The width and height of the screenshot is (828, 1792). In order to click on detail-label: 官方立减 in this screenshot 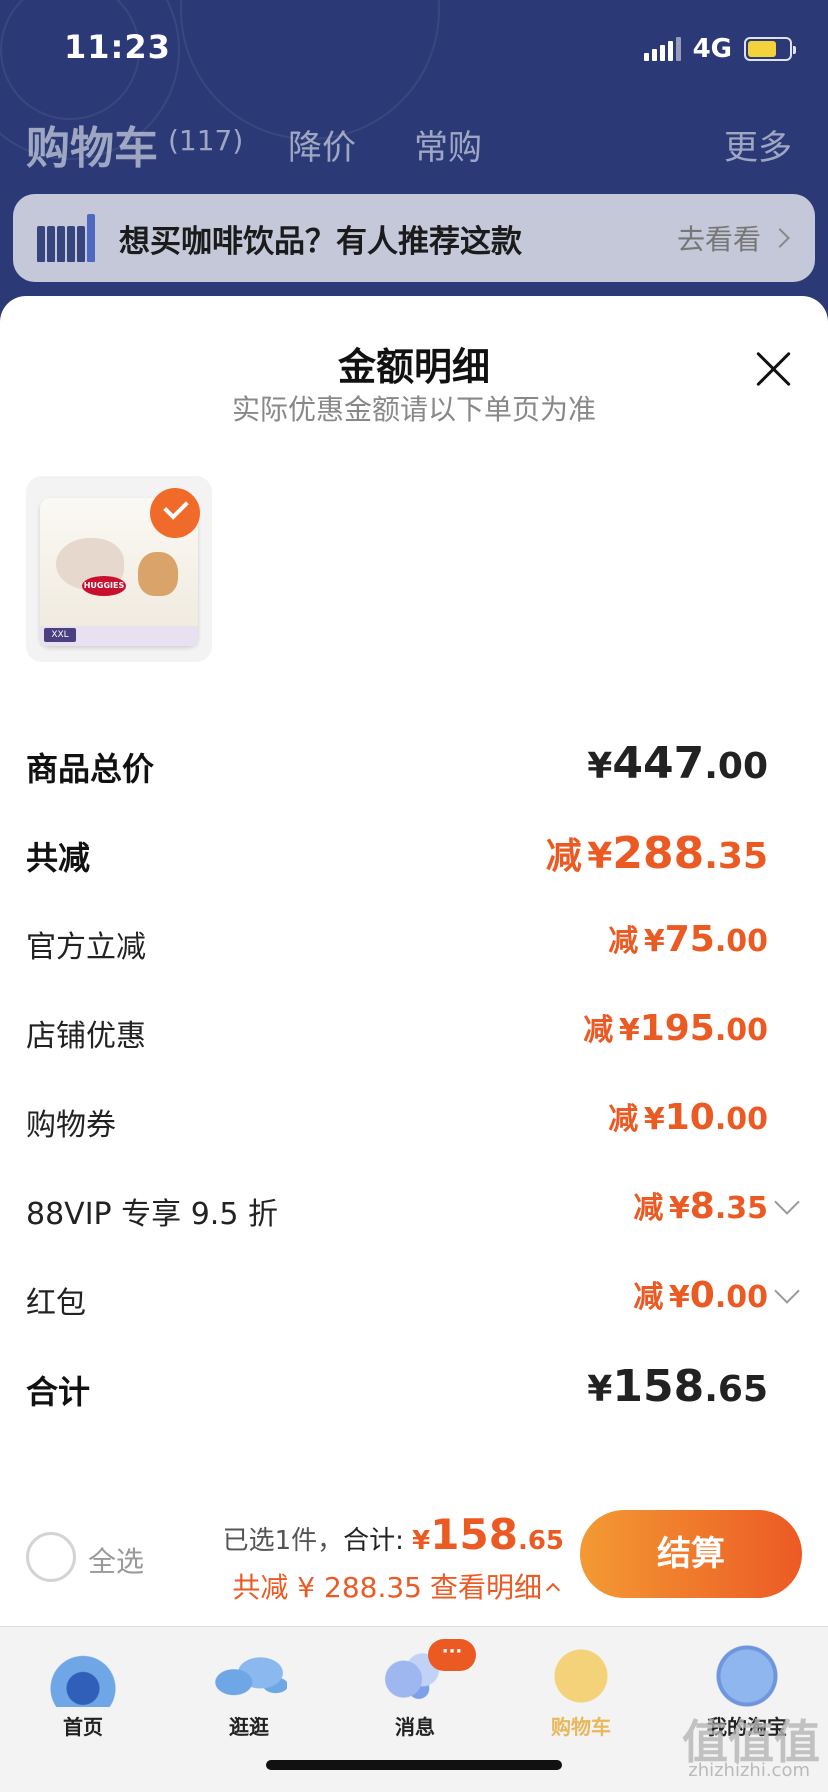, I will do `click(86, 947)`.